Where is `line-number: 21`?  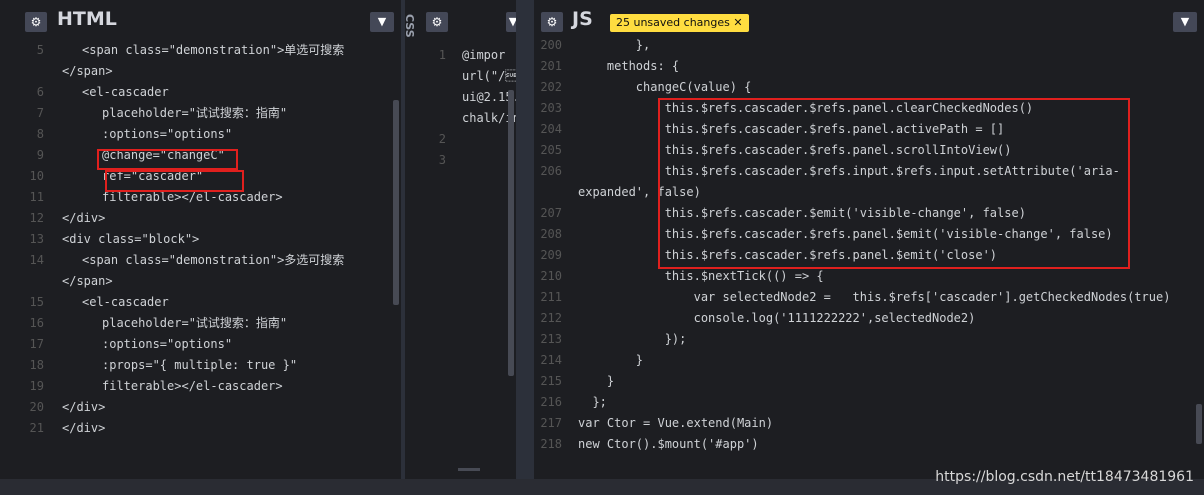
line-number: 21 is located at coordinates (36, 428).